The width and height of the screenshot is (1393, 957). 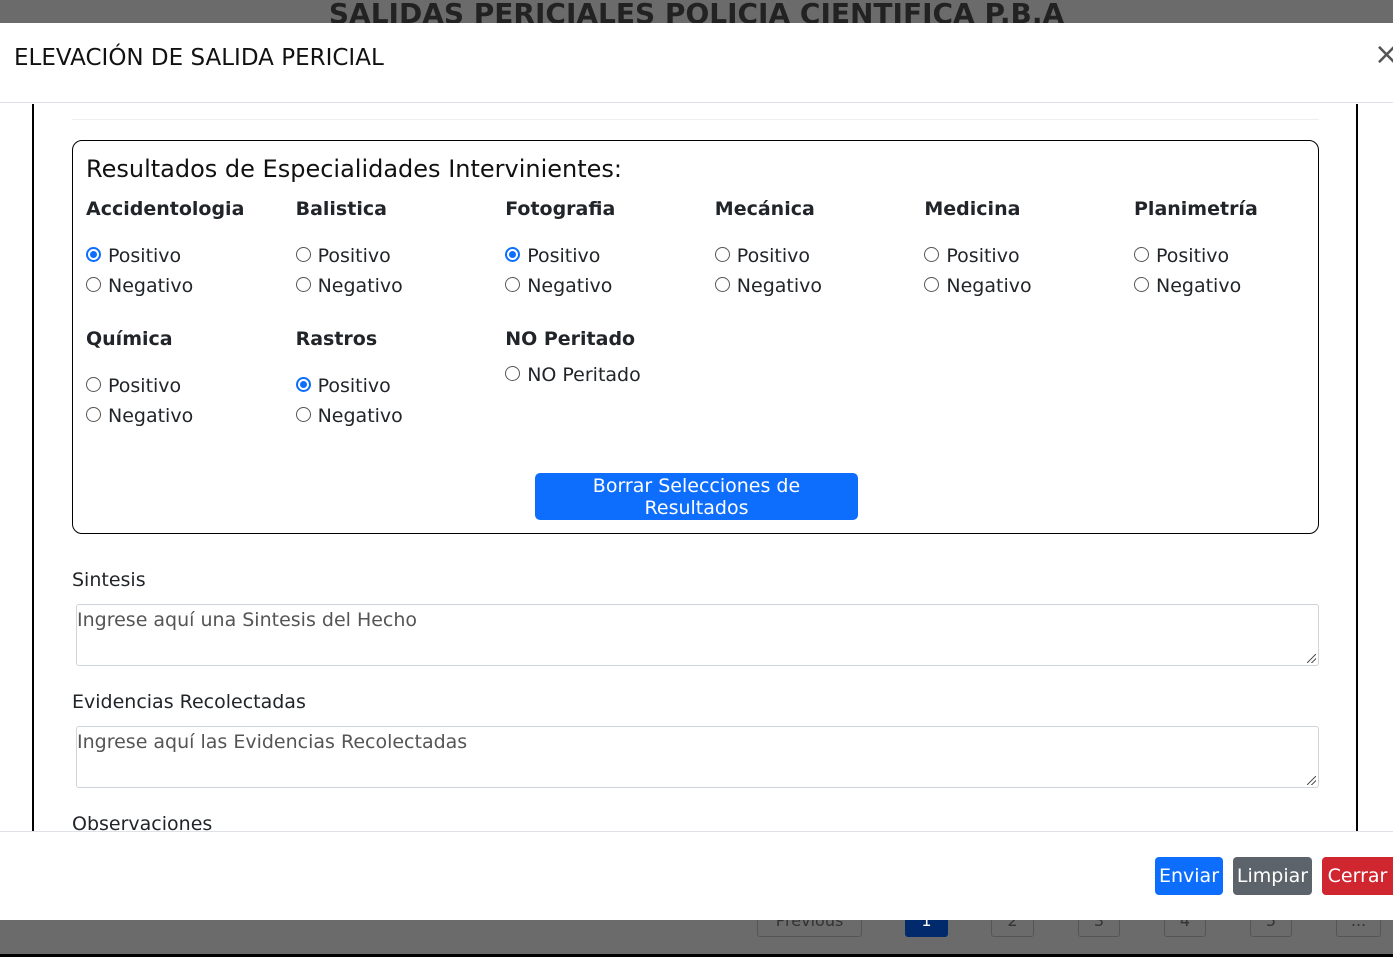 What do you see at coordinates (1357, 876) in the screenshot?
I see `close-button: Cerrar` at bounding box center [1357, 876].